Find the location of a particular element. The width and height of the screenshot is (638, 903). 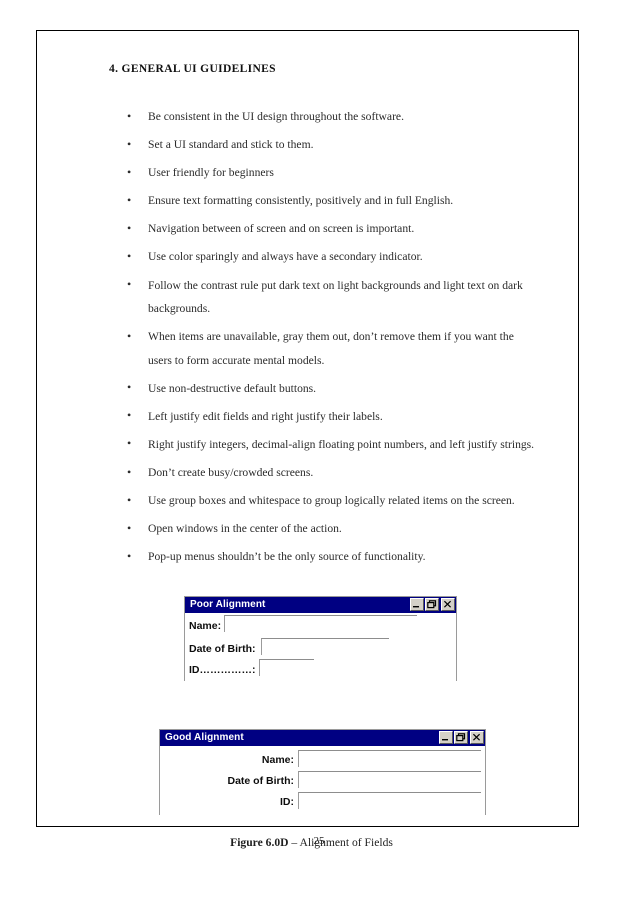

good-field-dob: Date of Birth: is located at coordinates (322, 779).